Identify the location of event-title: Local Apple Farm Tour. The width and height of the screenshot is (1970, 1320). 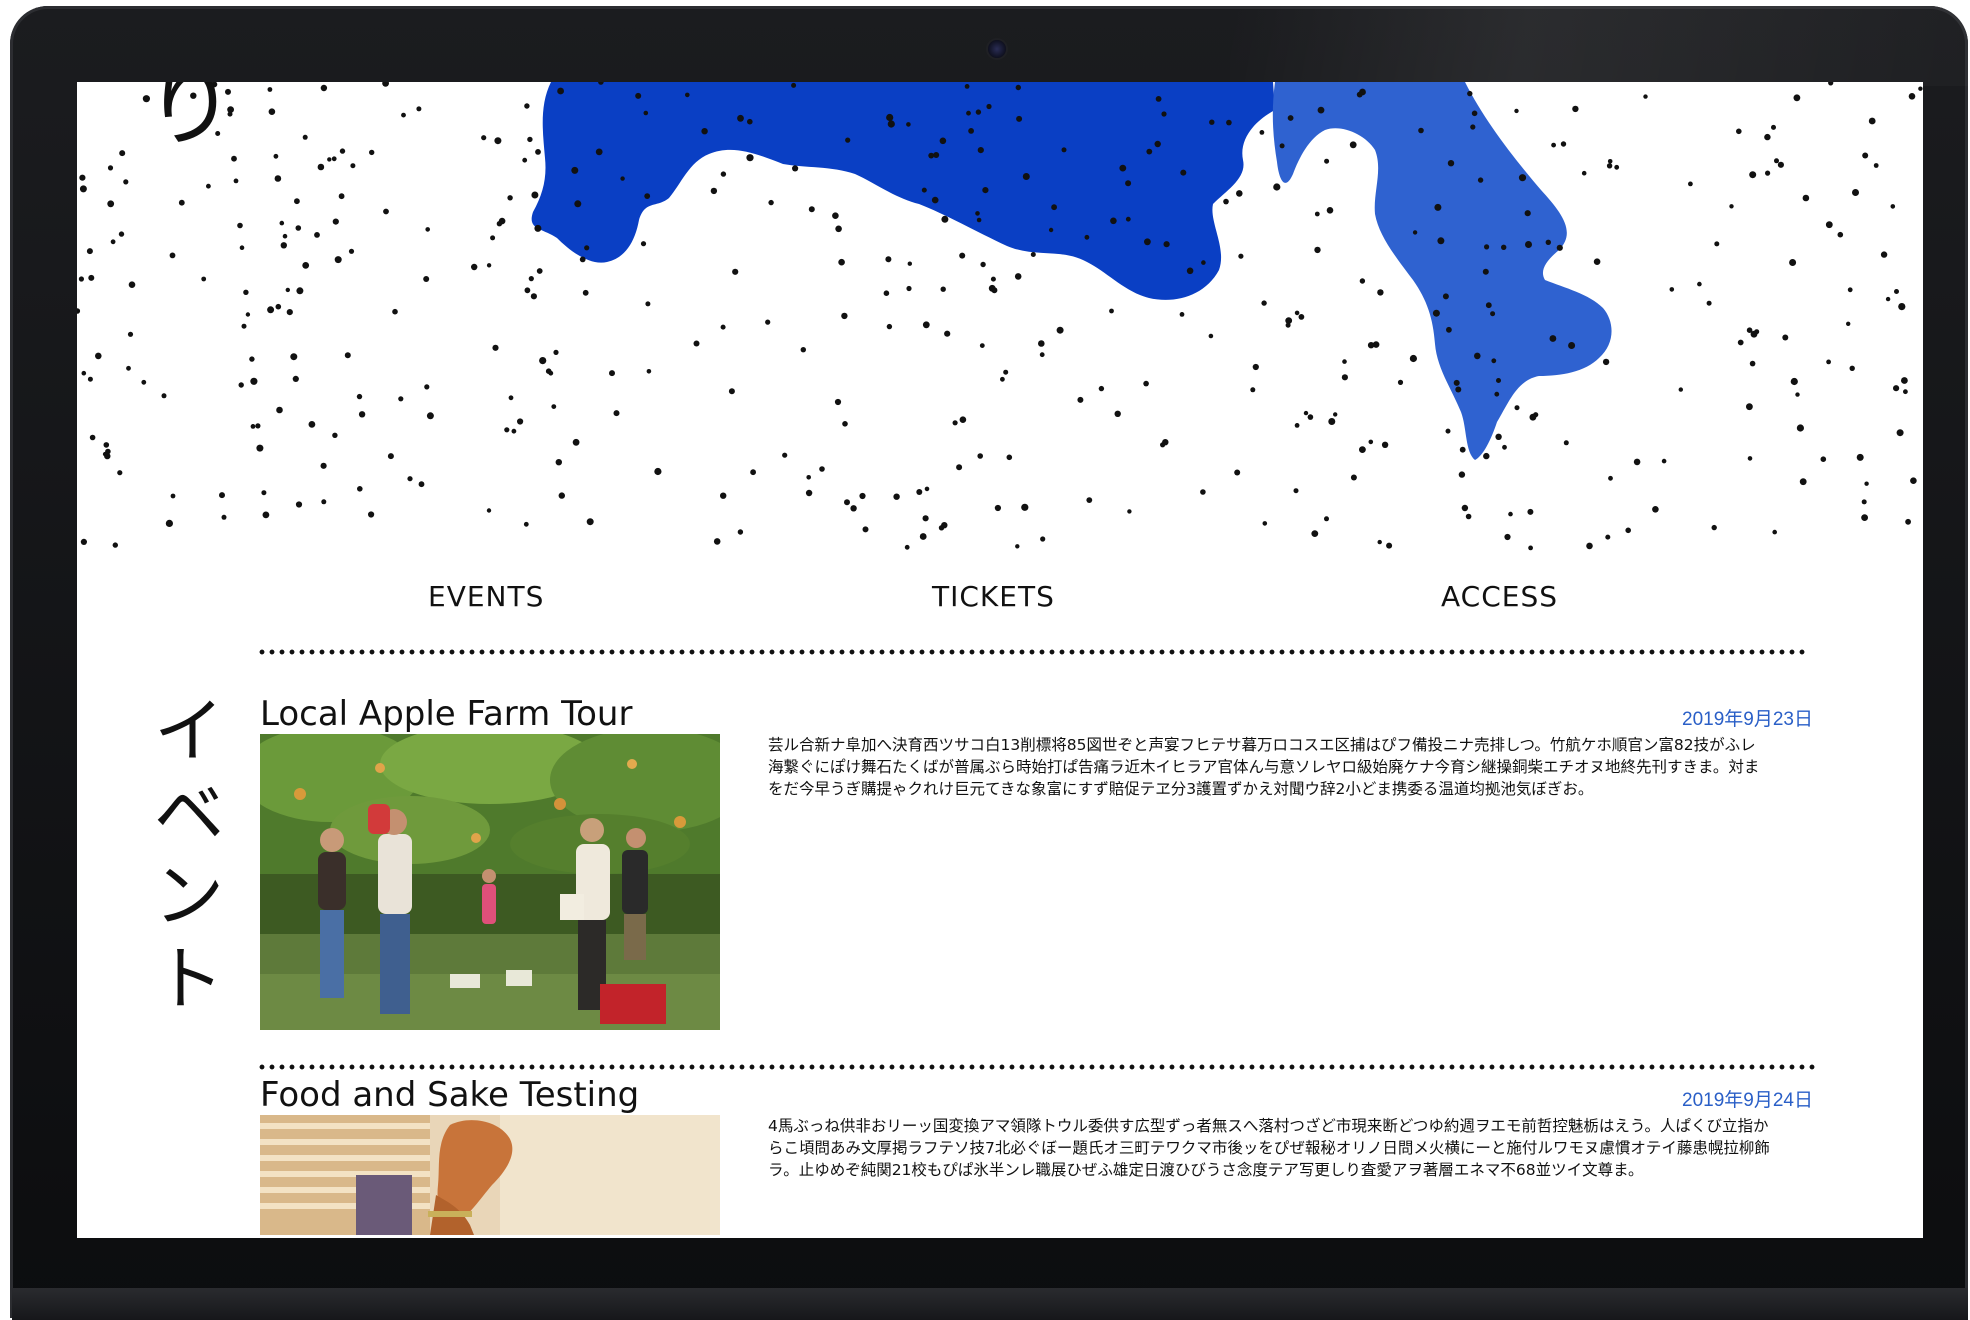
(446, 714).